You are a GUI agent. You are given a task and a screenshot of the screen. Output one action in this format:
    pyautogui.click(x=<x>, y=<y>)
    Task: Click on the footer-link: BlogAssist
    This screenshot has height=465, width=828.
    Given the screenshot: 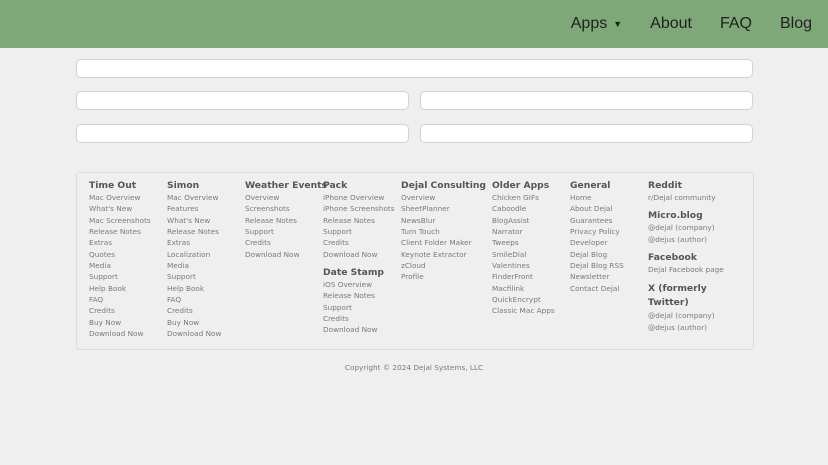 What is the action you would take?
    pyautogui.click(x=523, y=220)
    